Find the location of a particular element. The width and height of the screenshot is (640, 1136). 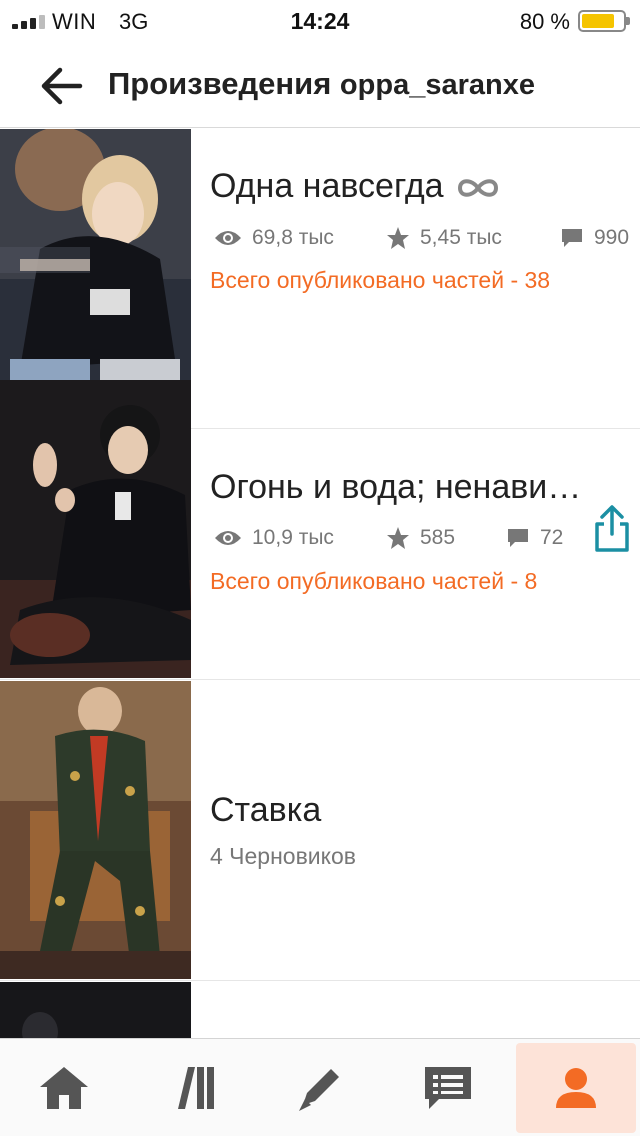

tab-profile is located at coordinates (576, 1088).